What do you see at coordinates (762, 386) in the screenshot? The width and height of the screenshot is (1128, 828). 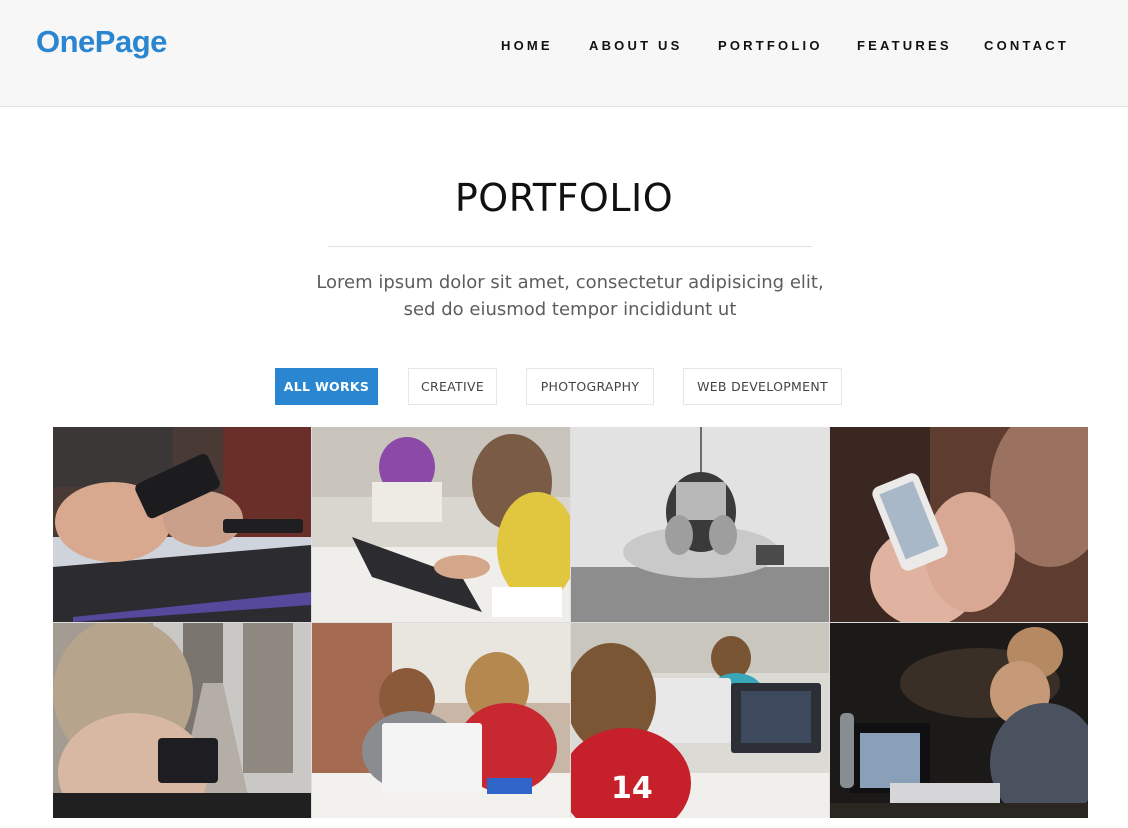 I see `filter-web-development-button: WEB DEVELOPMENT` at bounding box center [762, 386].